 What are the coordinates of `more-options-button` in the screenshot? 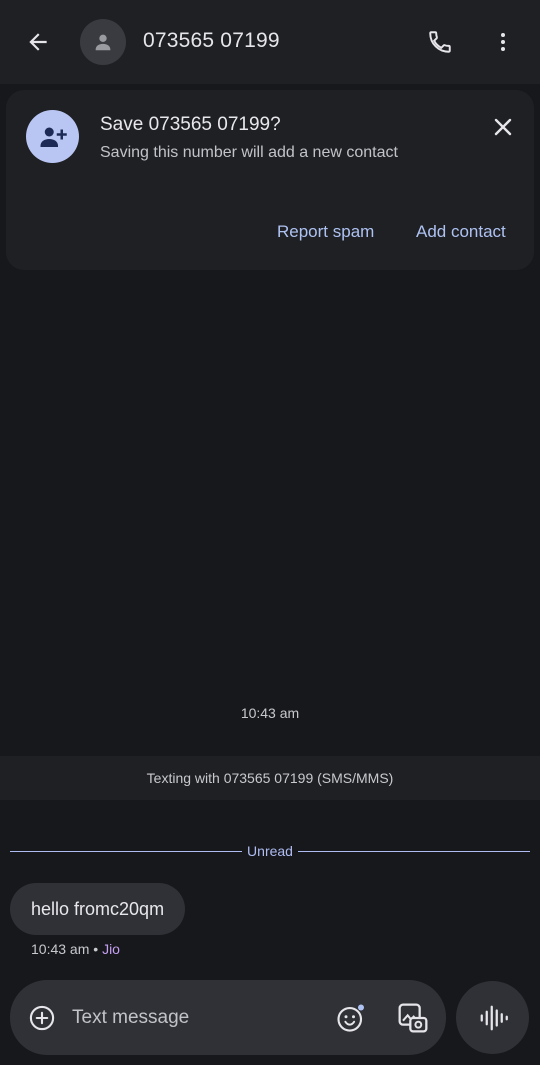 It's located at (503, 42).